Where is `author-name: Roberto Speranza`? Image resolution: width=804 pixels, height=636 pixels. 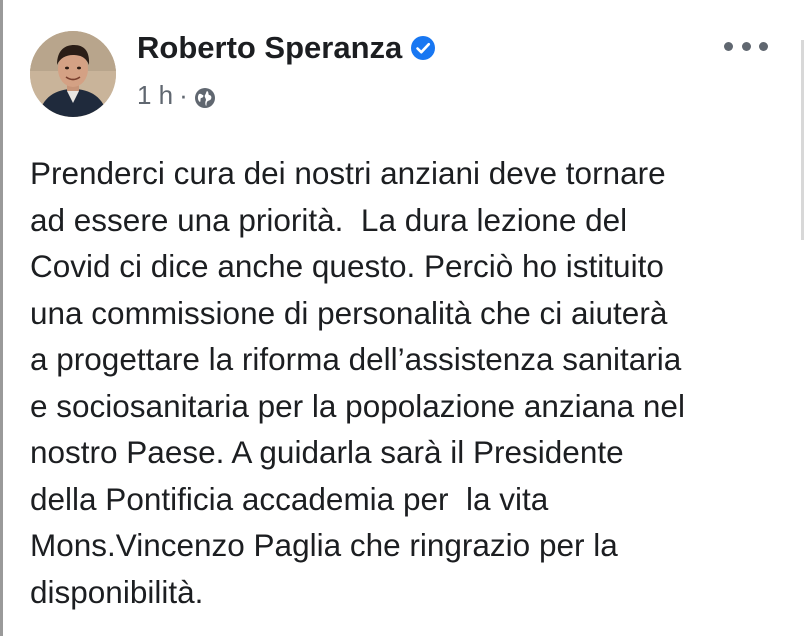
author-name: Roberto Speranza is located at coordinates (269, 48).